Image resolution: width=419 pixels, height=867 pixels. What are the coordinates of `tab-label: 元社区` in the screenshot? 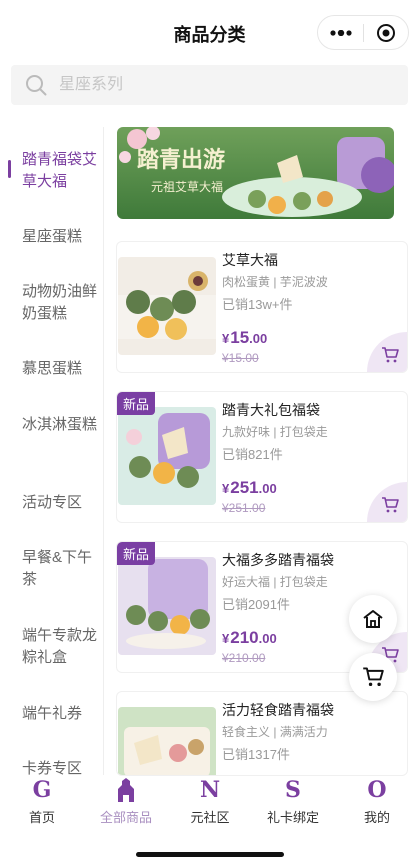 It's located at (210, 817).